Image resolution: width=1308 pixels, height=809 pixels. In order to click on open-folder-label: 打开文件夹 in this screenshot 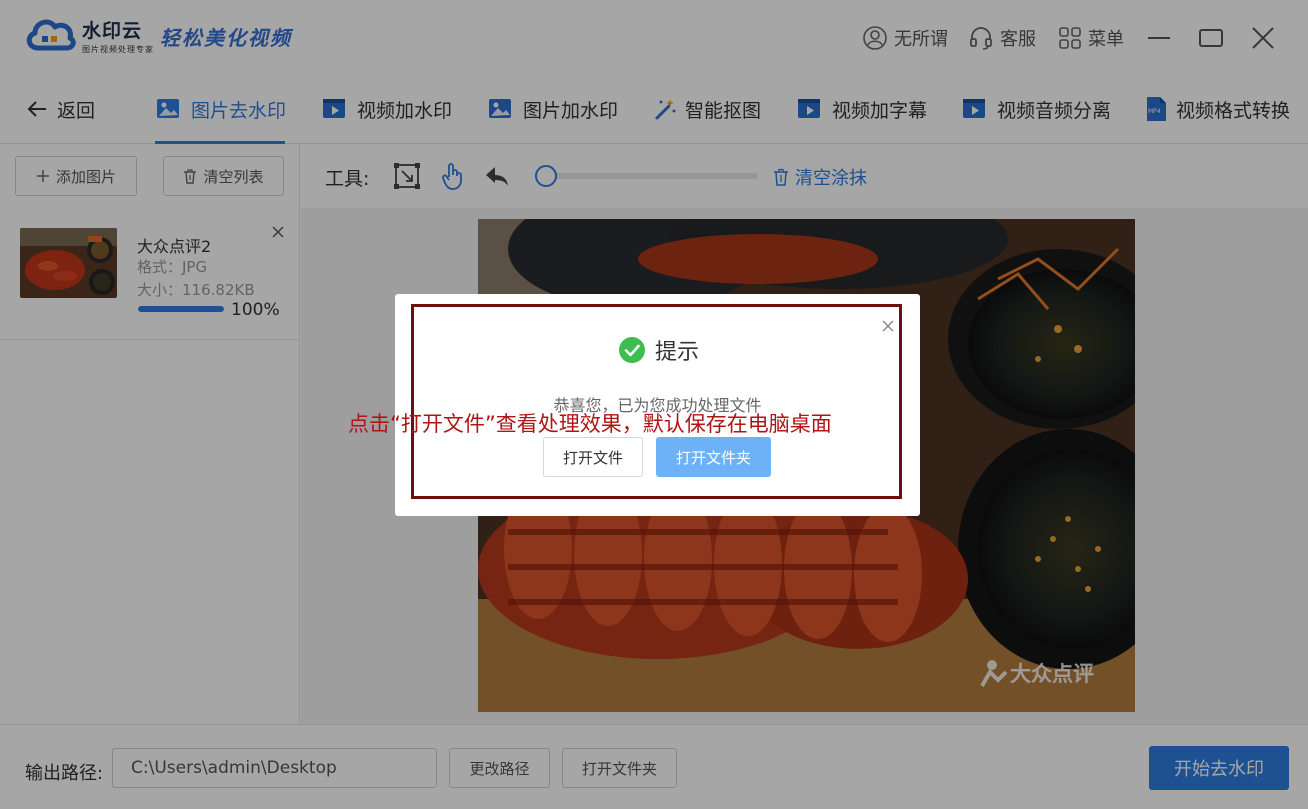, I will do `click(713, 457)`.